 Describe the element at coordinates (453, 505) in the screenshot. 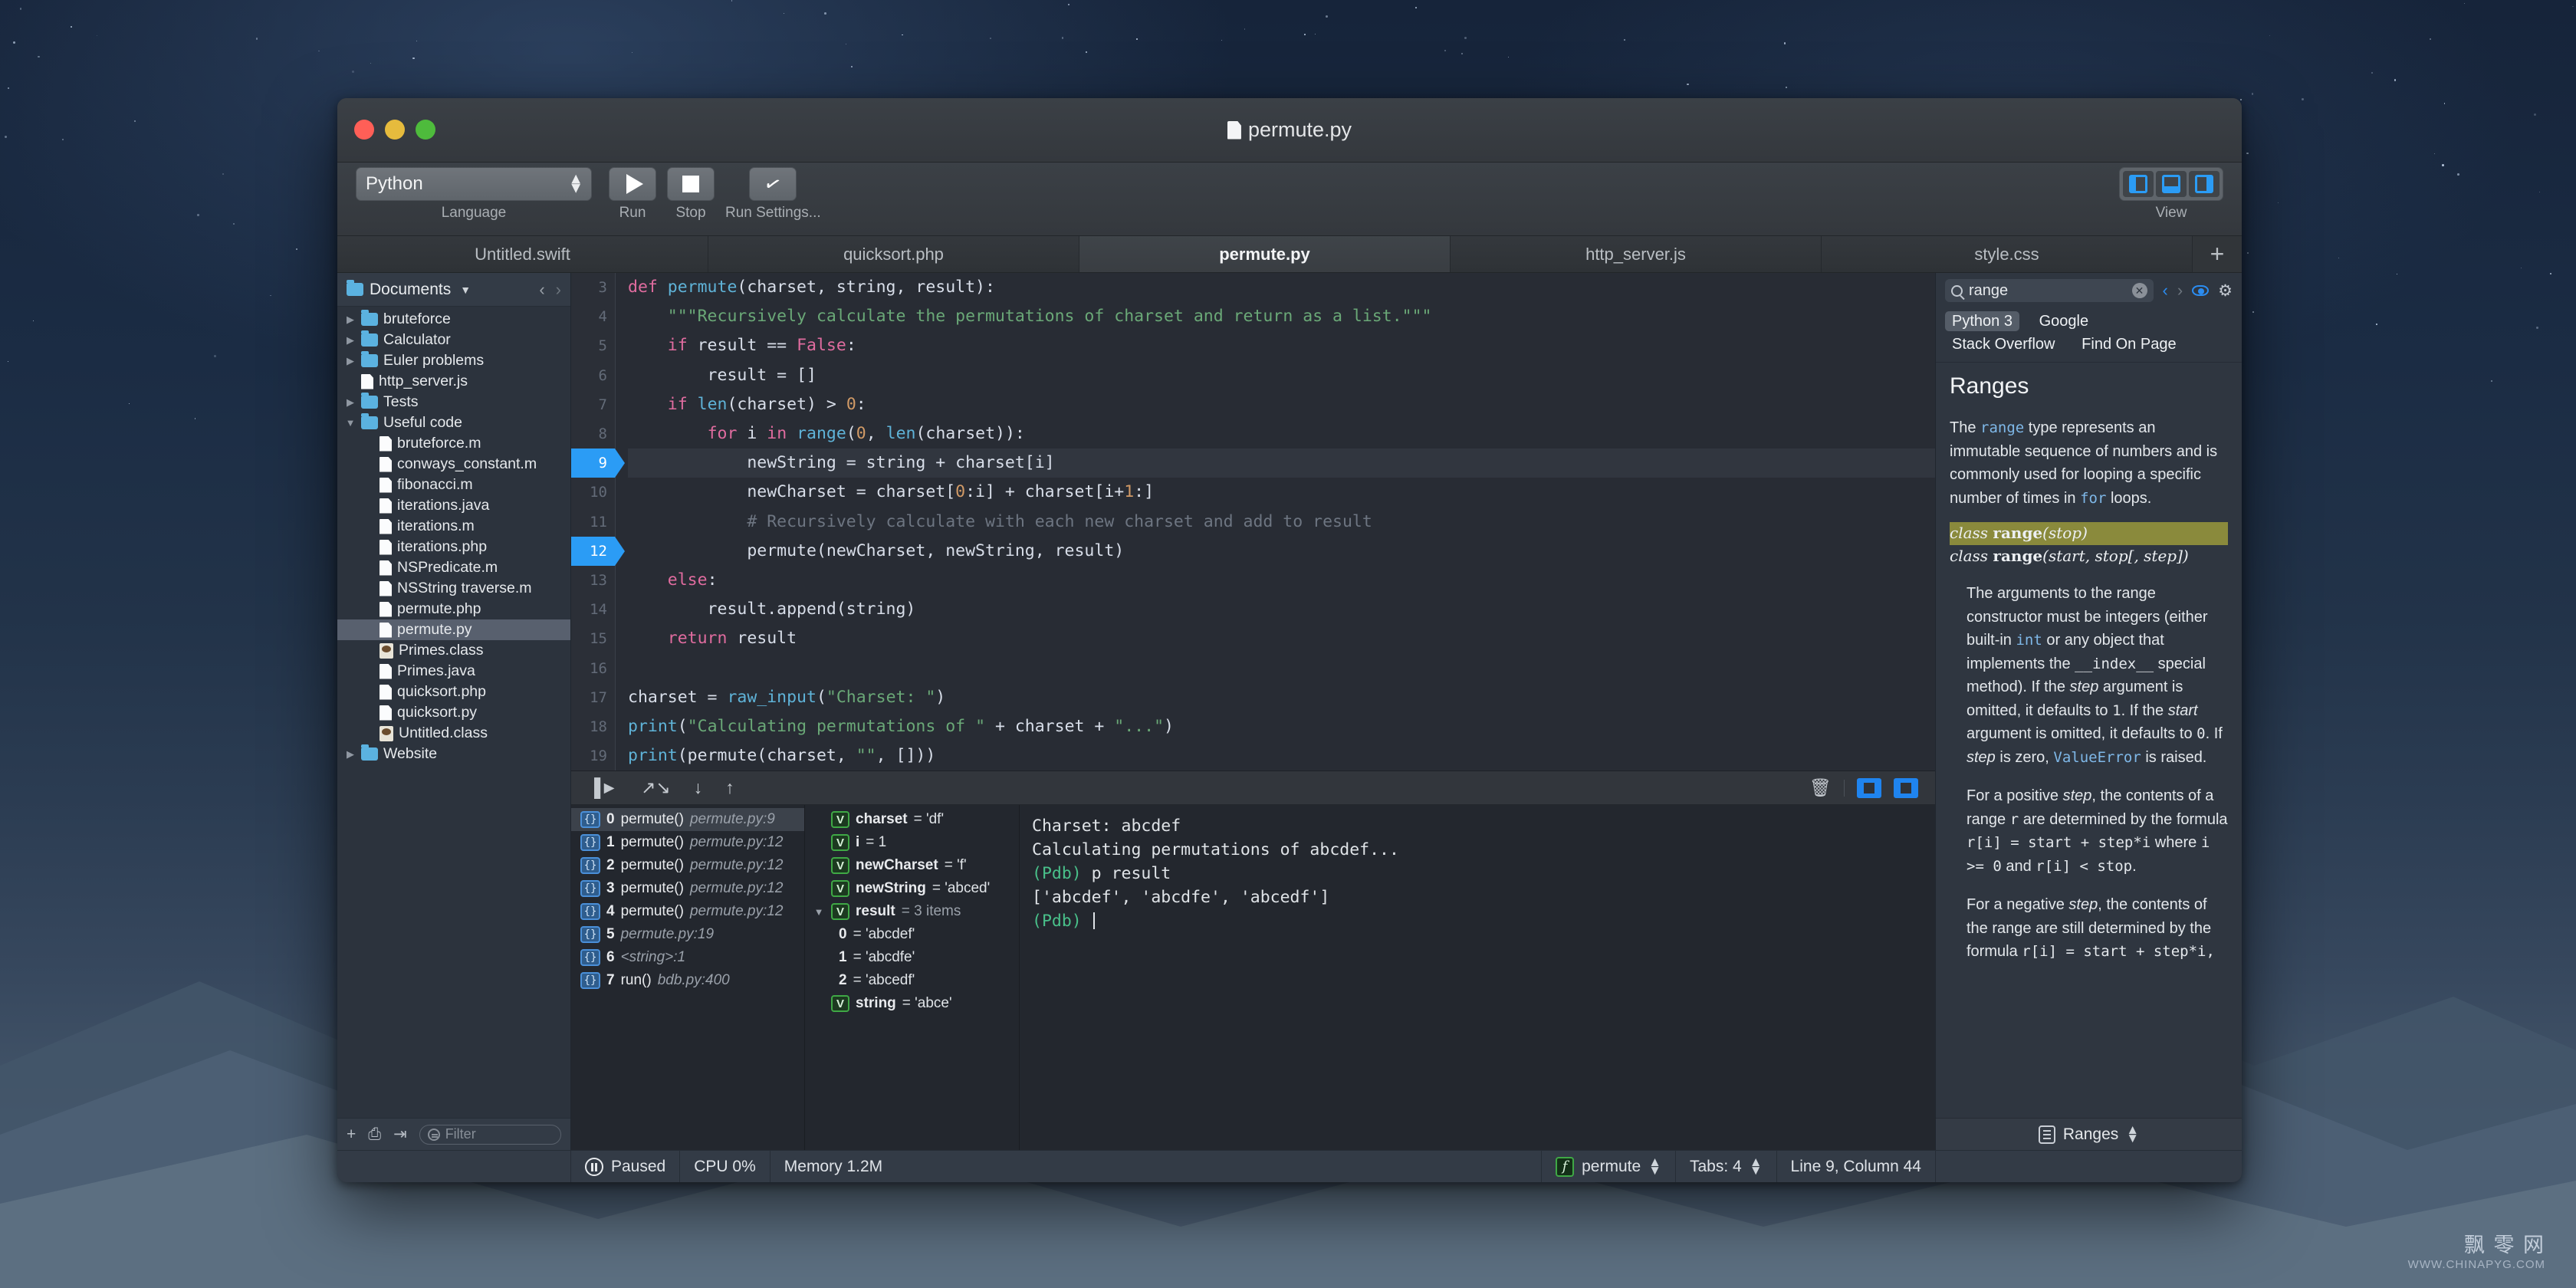

I see `tree-item-iterations-java: ▶iterations.java` at that location.